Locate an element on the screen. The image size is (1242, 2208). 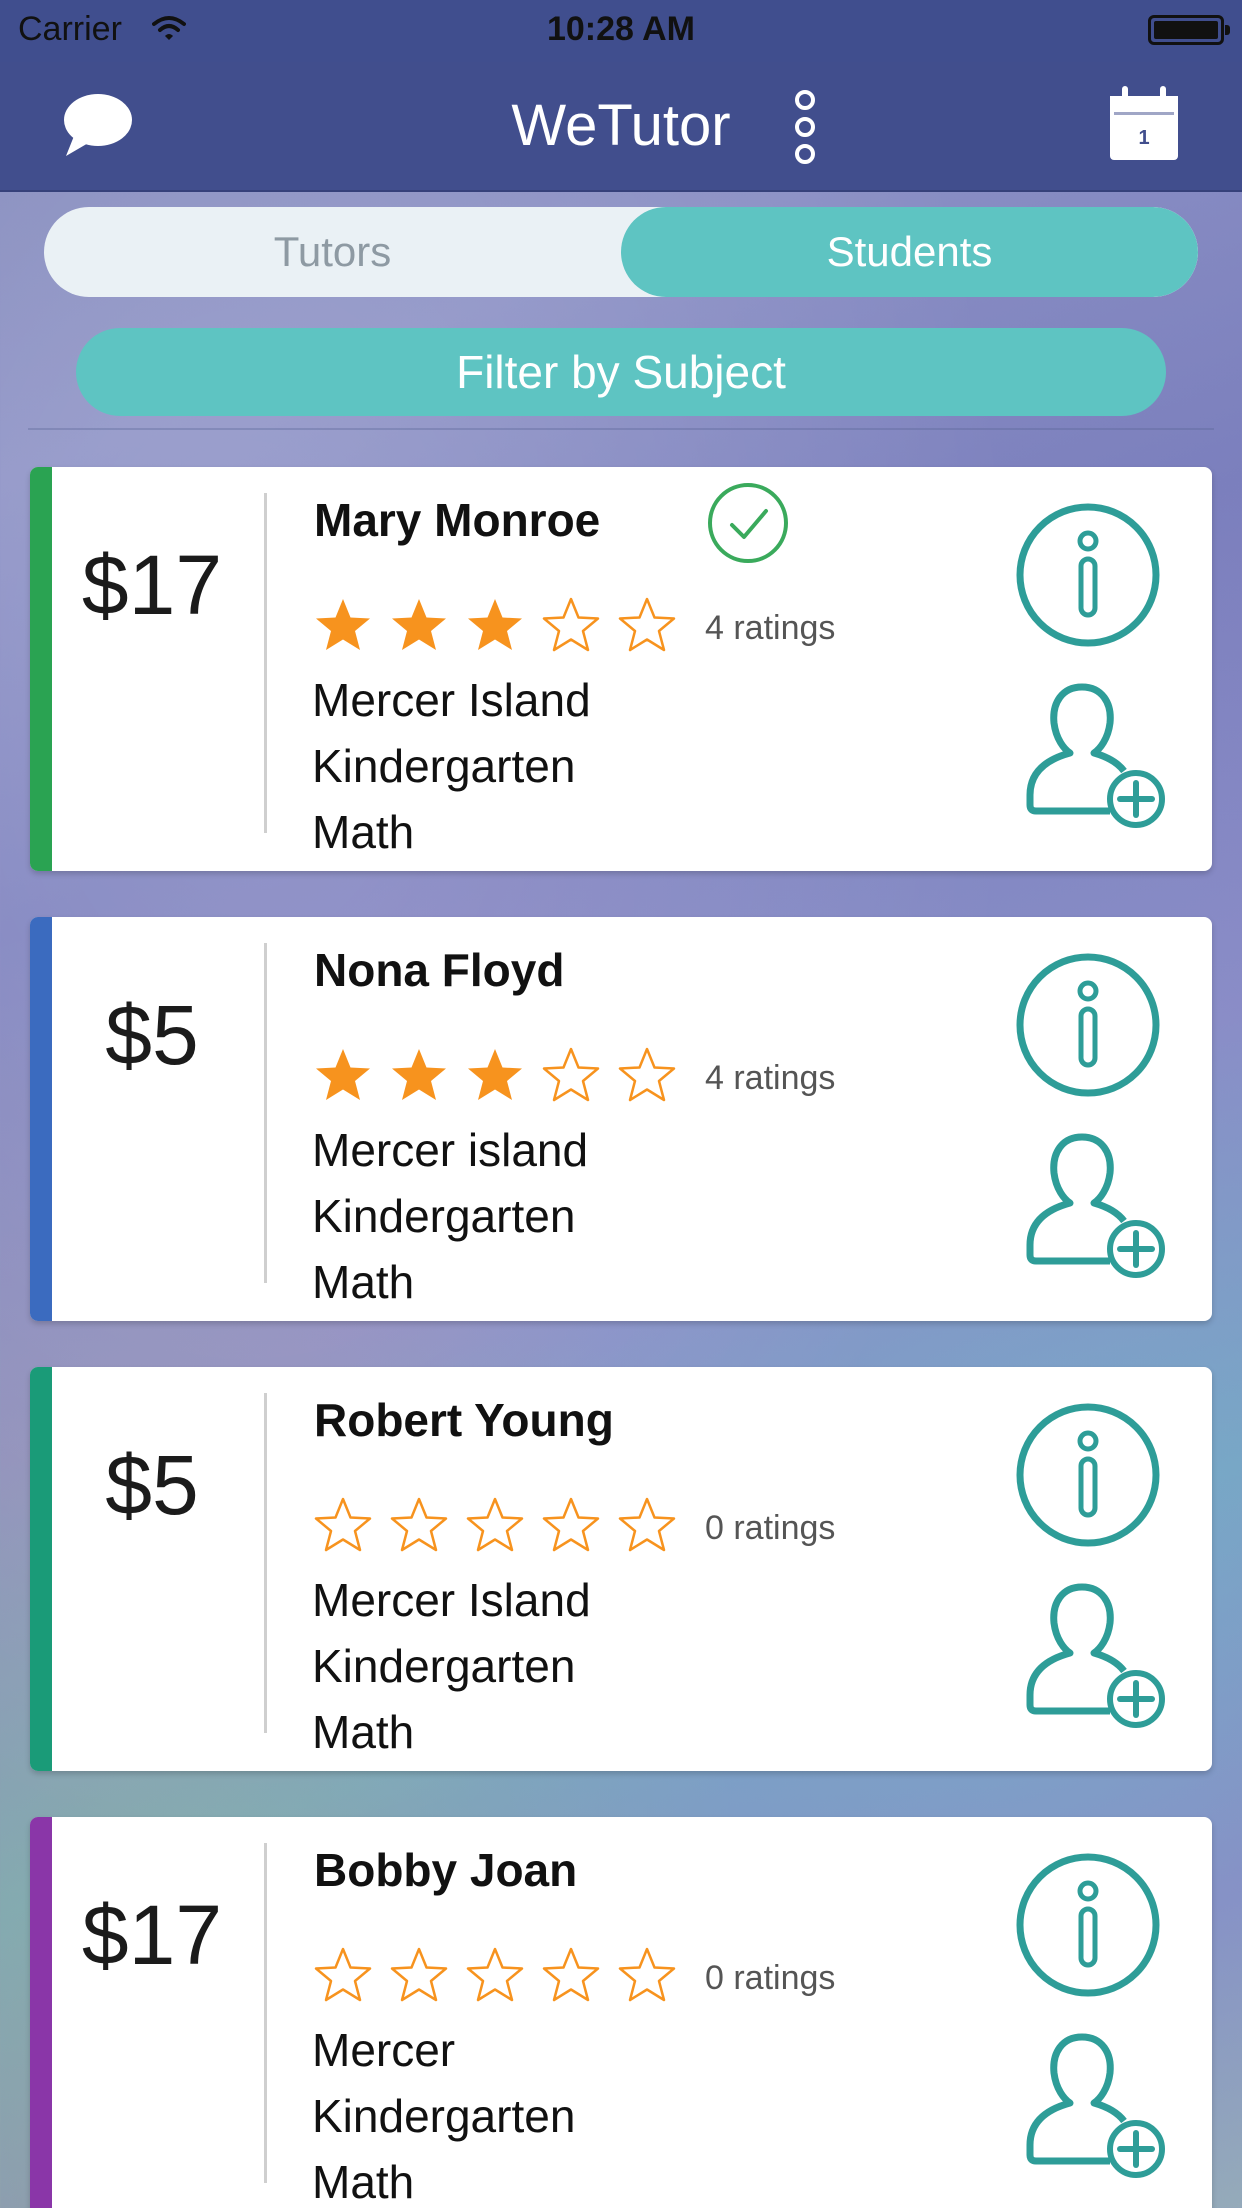
student-name: Nona Floyd is located at coordinates (439, 970).